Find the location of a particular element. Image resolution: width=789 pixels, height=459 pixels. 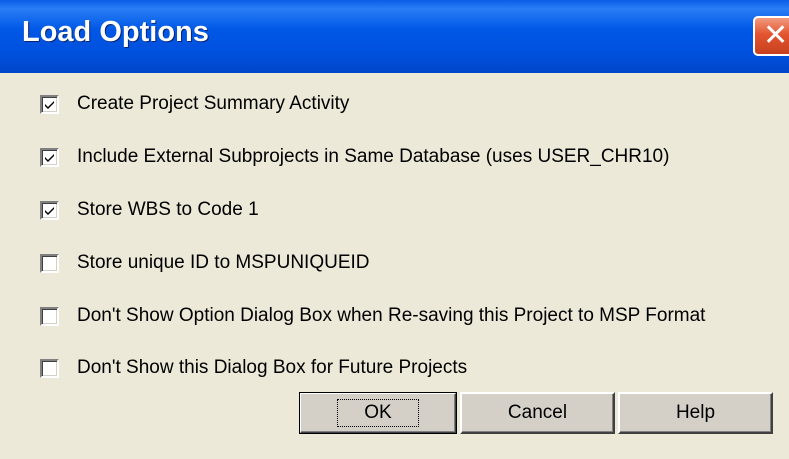

checkbox-include-external-subprojects is located at coordinates (49, 157).